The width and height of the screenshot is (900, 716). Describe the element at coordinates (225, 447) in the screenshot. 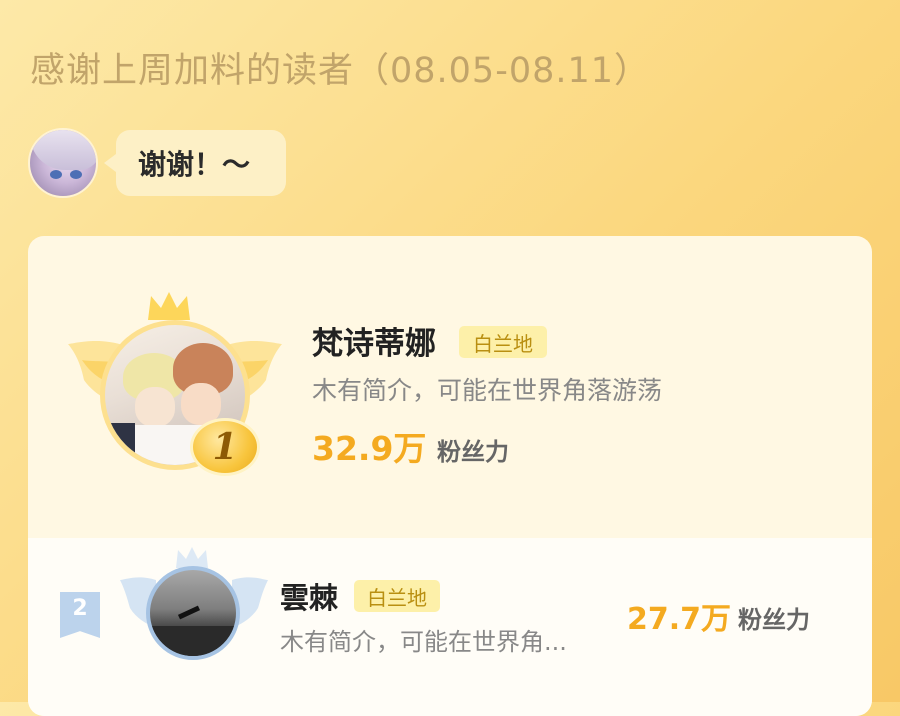

I see `rank-1-badge: 1` at that location.